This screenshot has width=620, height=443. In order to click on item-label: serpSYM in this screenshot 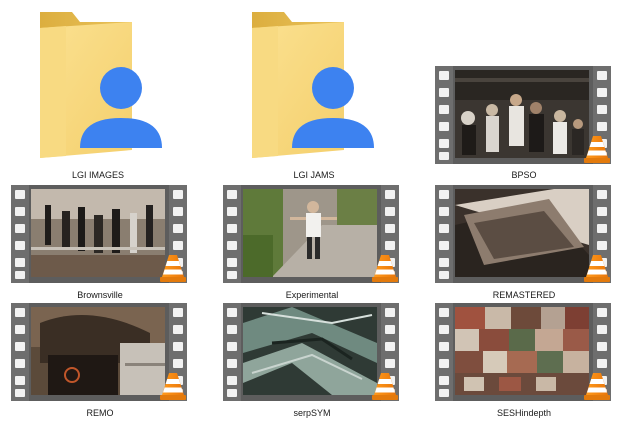, I will do `click(312, 413)`.